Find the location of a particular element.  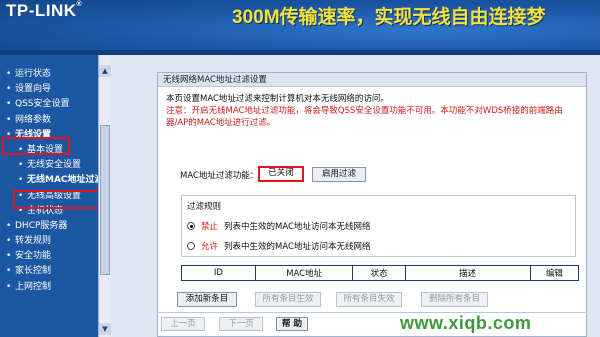

sidebar-item-security: • 安全功能 is located at coordinates (49, 256).